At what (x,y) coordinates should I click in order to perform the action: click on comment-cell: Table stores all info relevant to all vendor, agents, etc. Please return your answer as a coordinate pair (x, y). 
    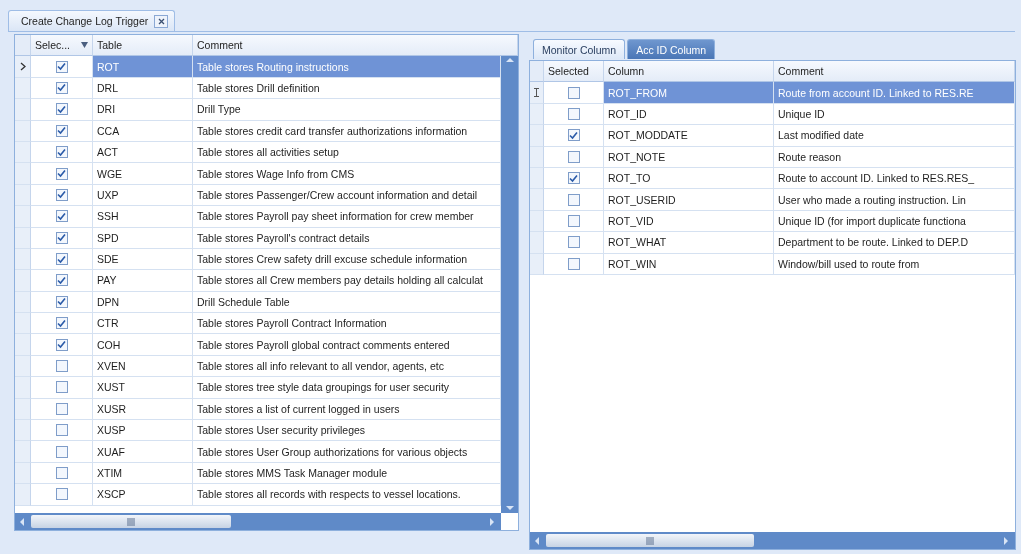
    Looking at the image, I should click on (347, 366).